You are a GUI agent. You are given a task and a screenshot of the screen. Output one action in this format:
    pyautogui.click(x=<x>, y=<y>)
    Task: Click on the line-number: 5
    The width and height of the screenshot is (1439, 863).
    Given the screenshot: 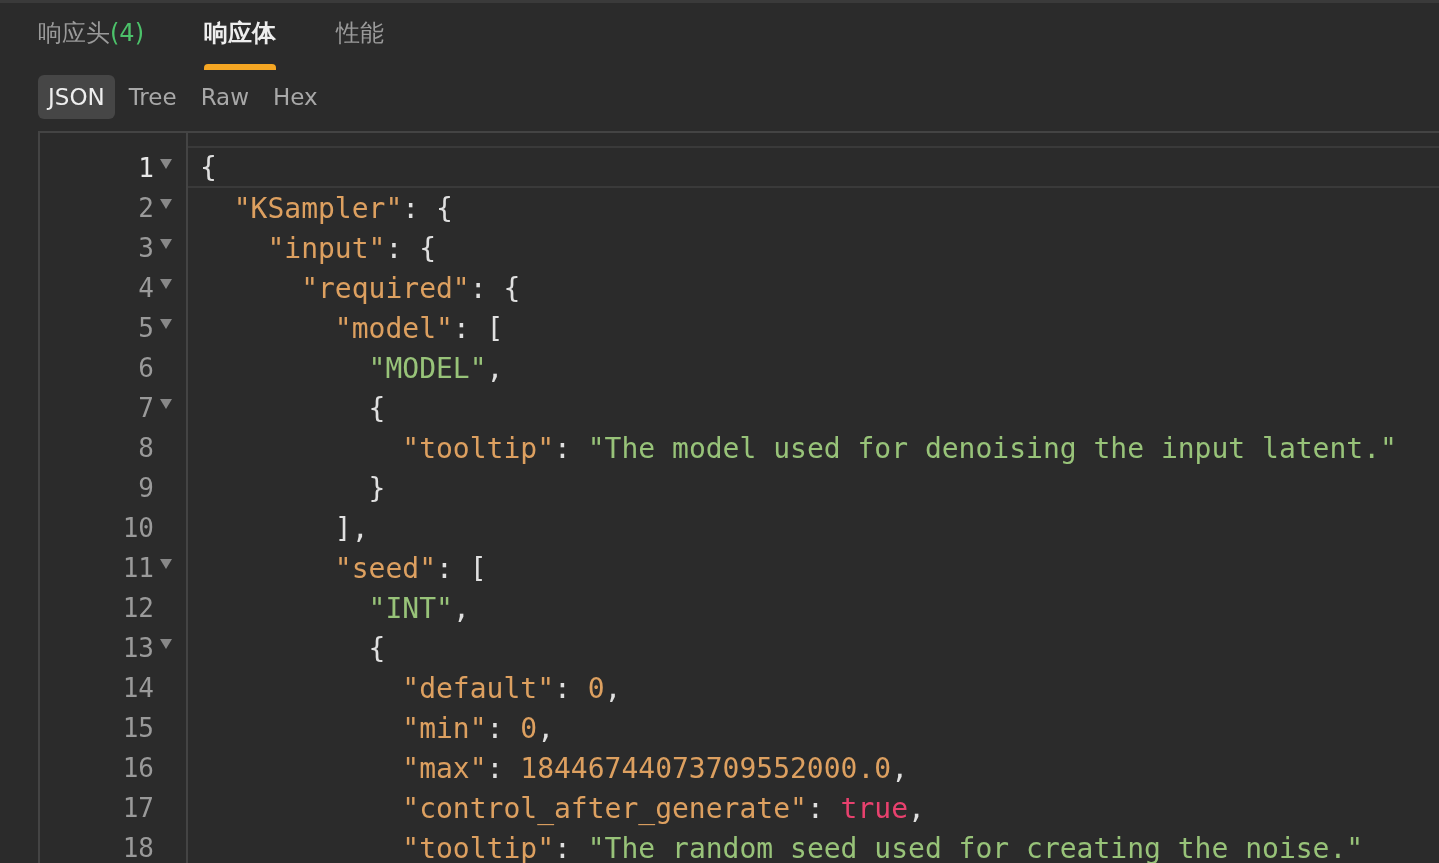 What is the action you would take?
    pyautogui.click(x=146, y=328)
    